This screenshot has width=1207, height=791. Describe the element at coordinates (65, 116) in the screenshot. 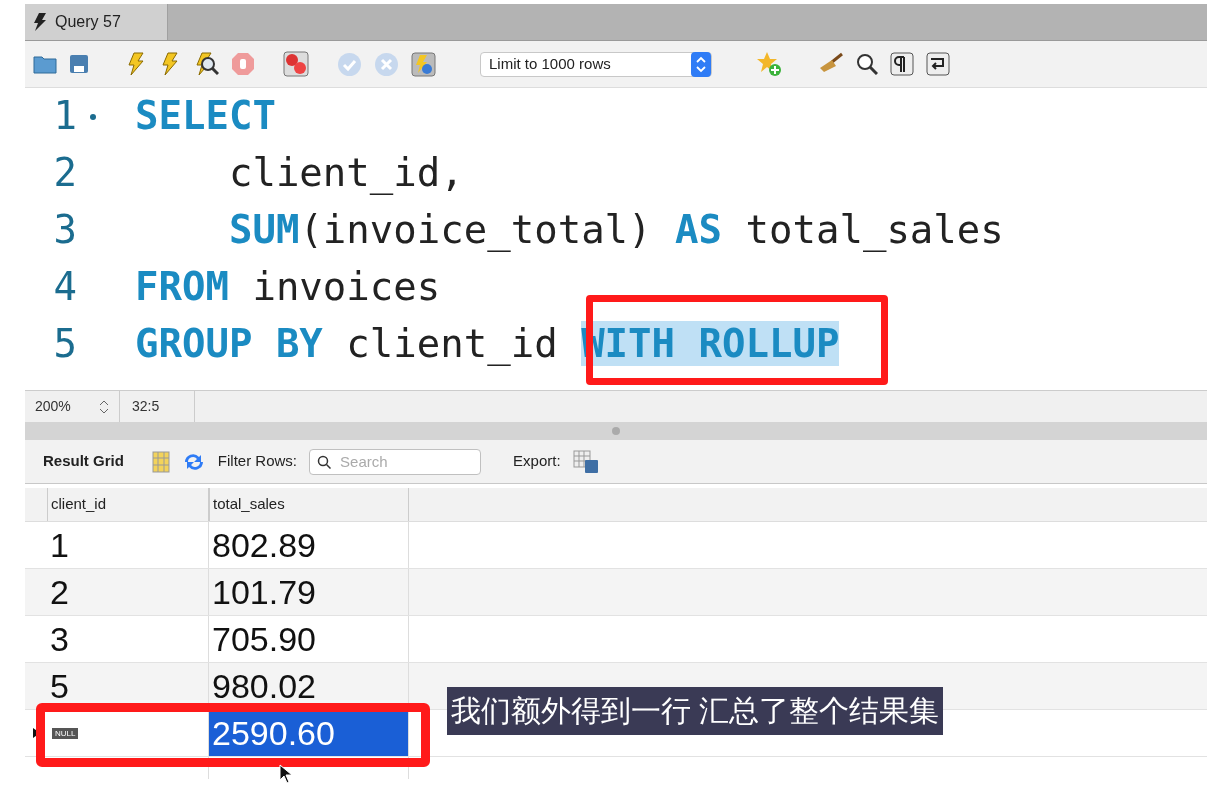

I see `line-number: 1` at that location.